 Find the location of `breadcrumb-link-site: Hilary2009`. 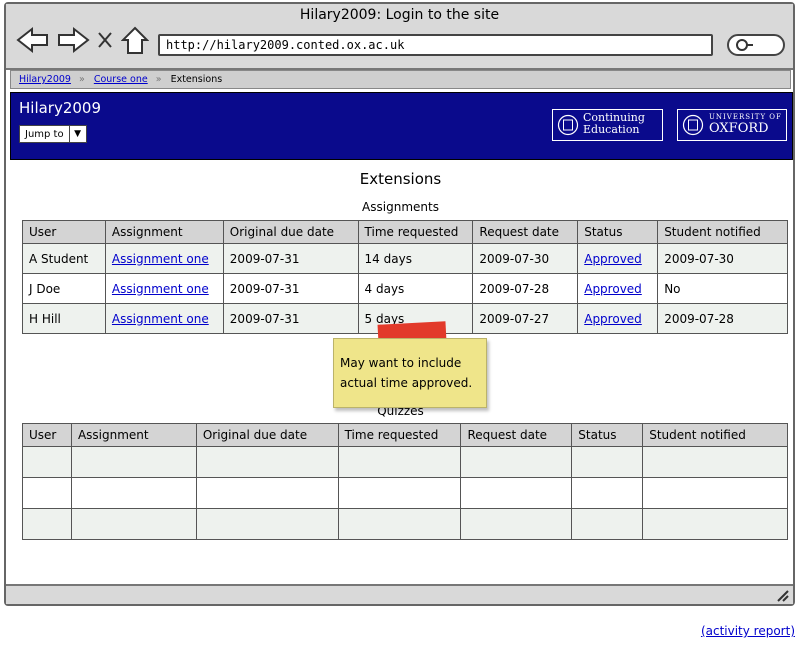

breadcrumb-link-site: Hilary2009 is located at coordinates (45, 79).